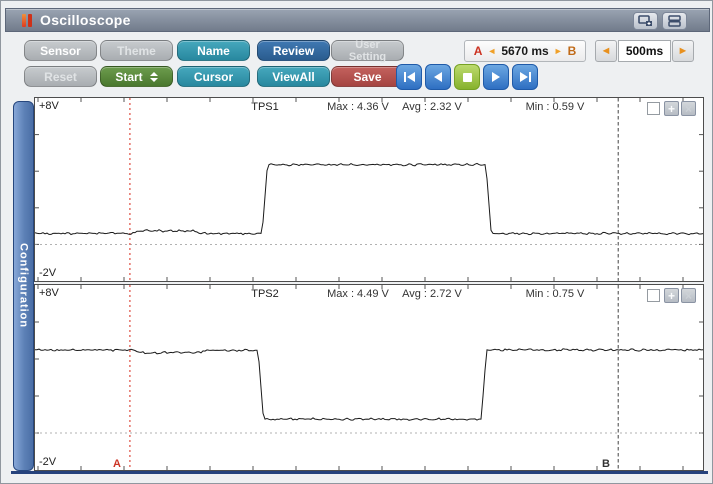  Describe the element at coordinates (606, 51) in the screenshot. I see `timebase-decrease-button: ◄` at that location.